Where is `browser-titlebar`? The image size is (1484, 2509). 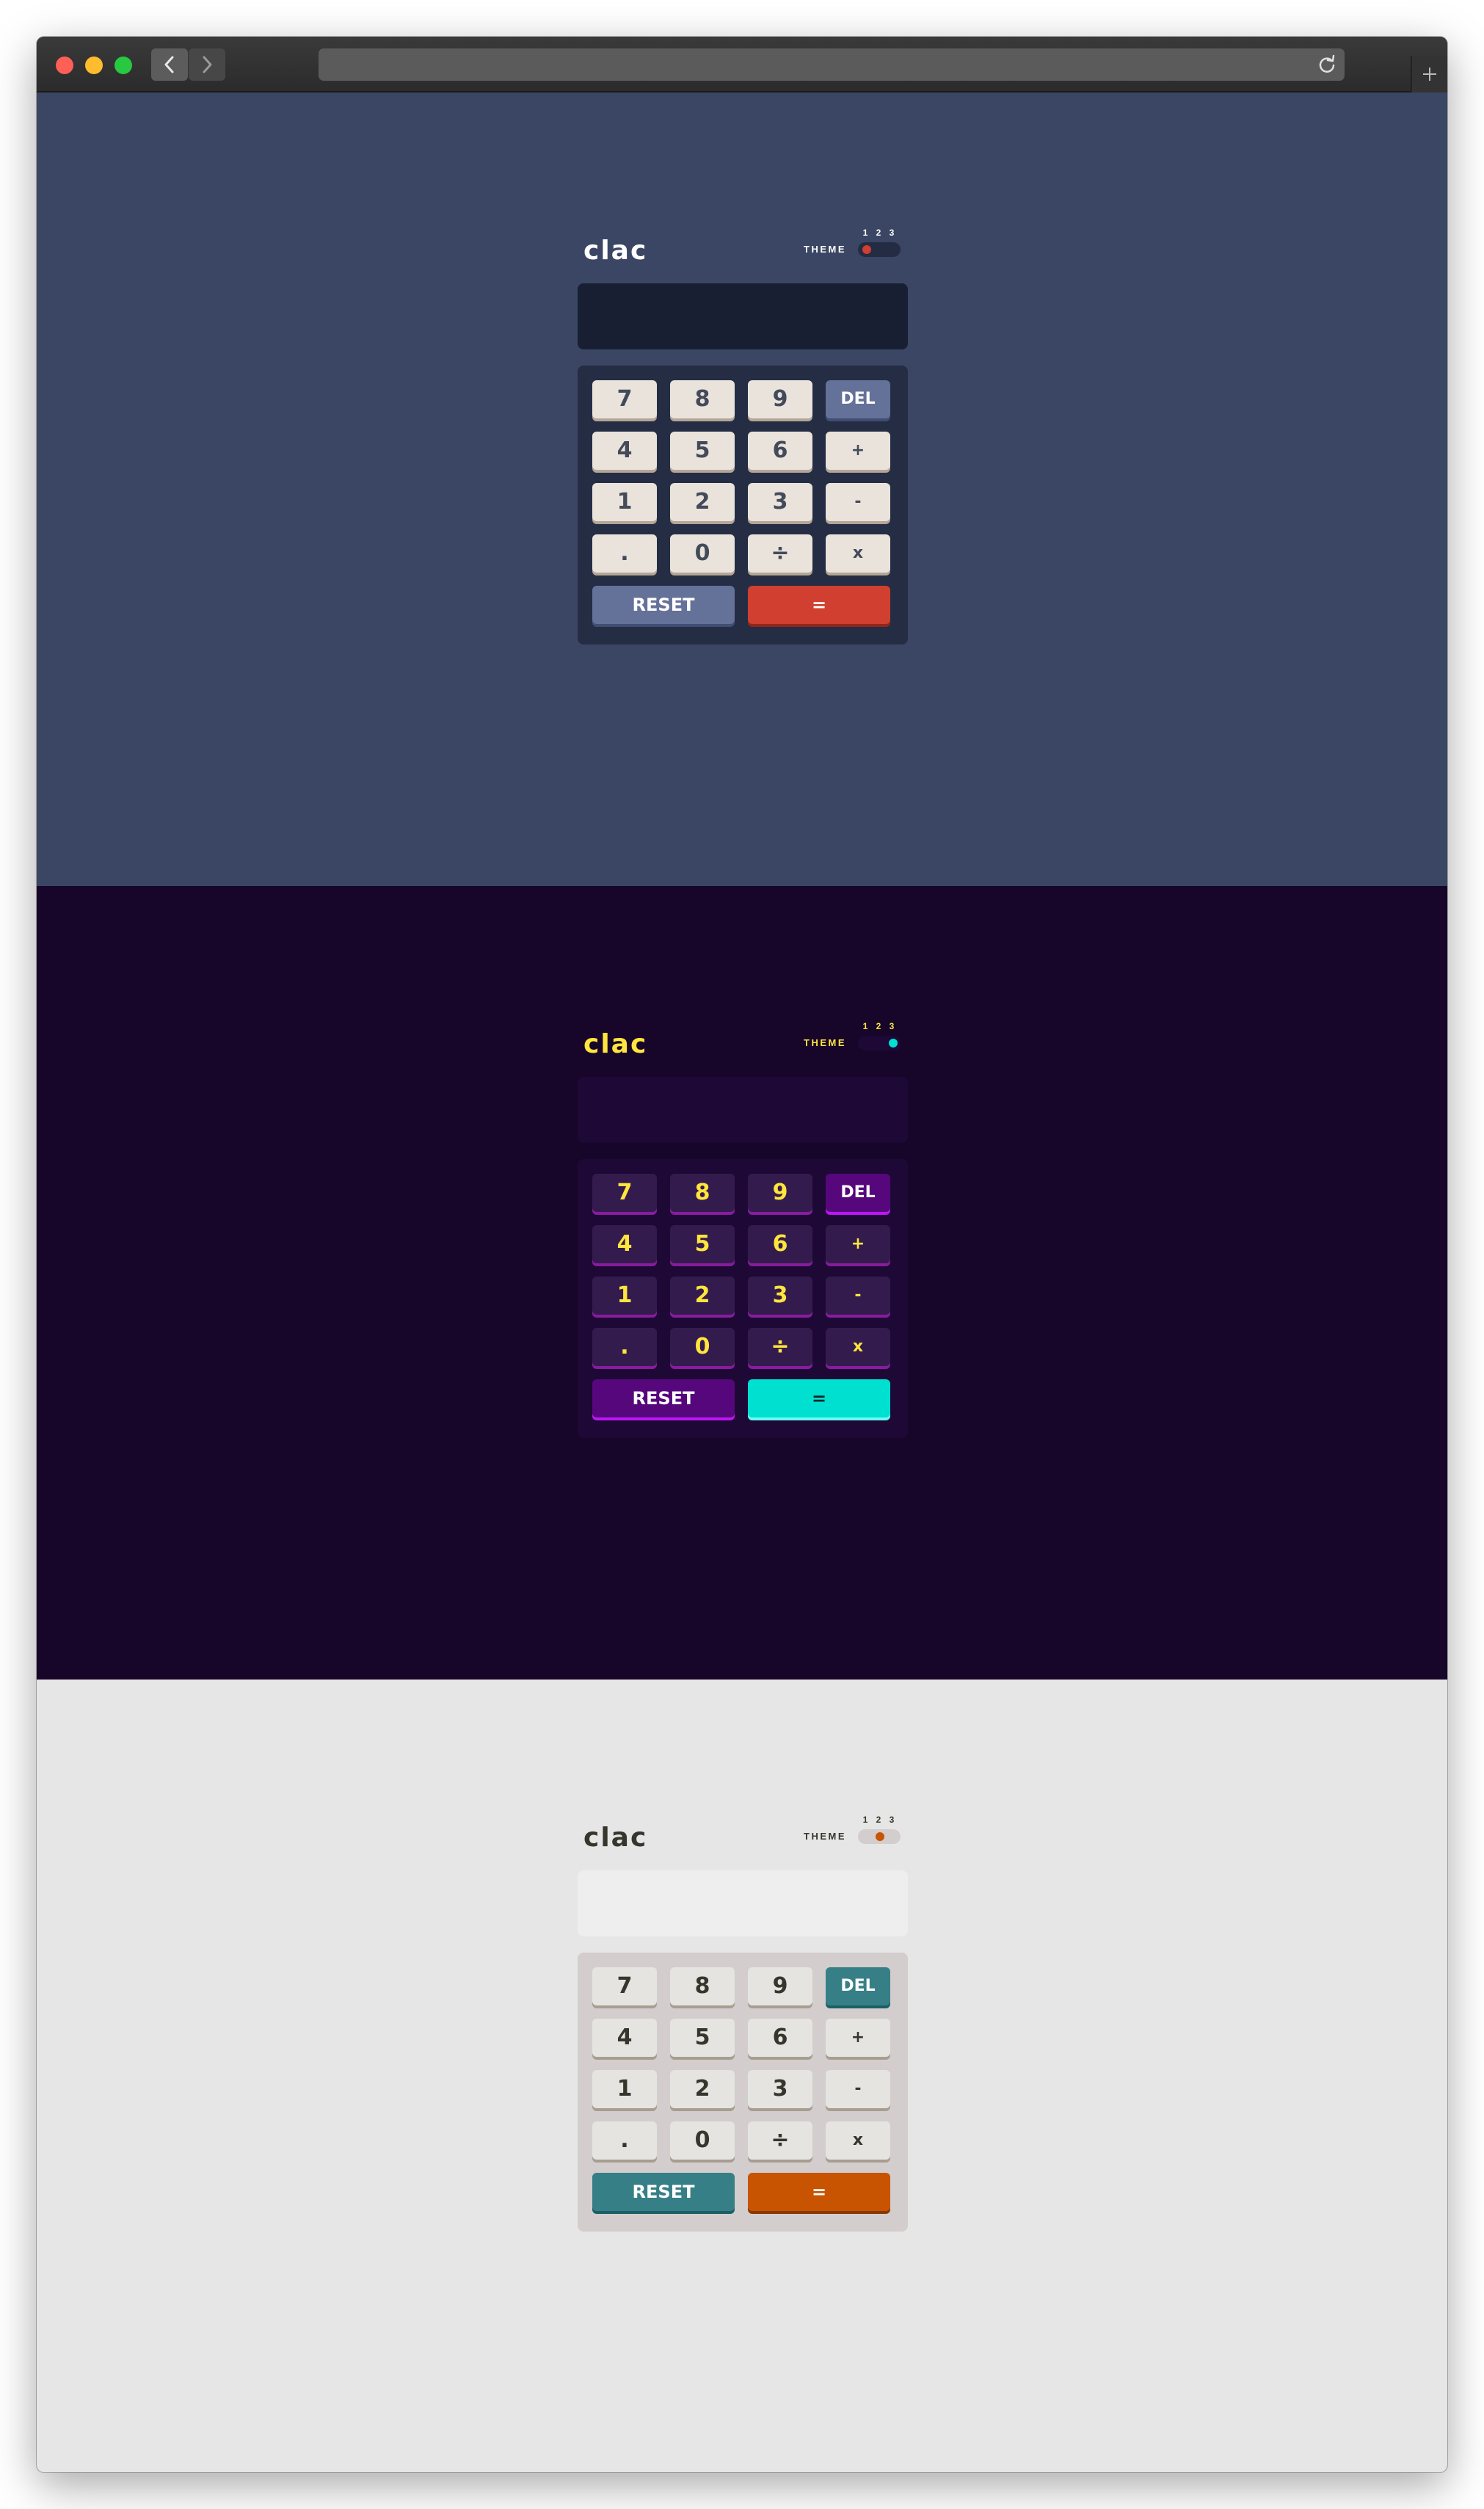 browser-titlebar is located at coordinates (742, 64).